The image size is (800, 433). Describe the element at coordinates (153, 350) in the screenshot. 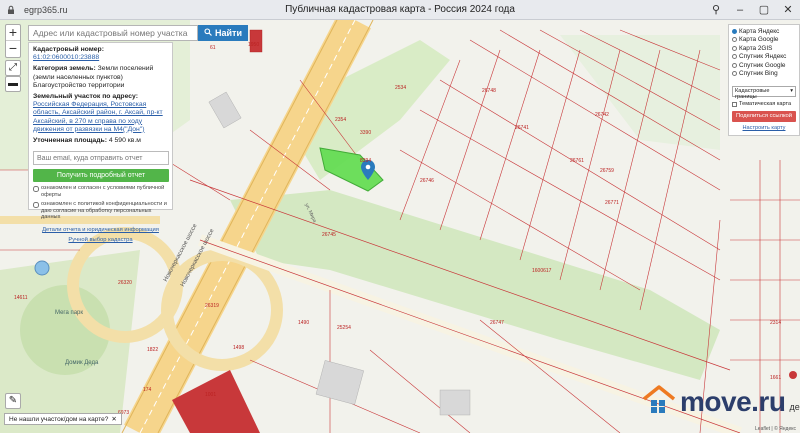

I see `parcel-number: 1822` at that location.